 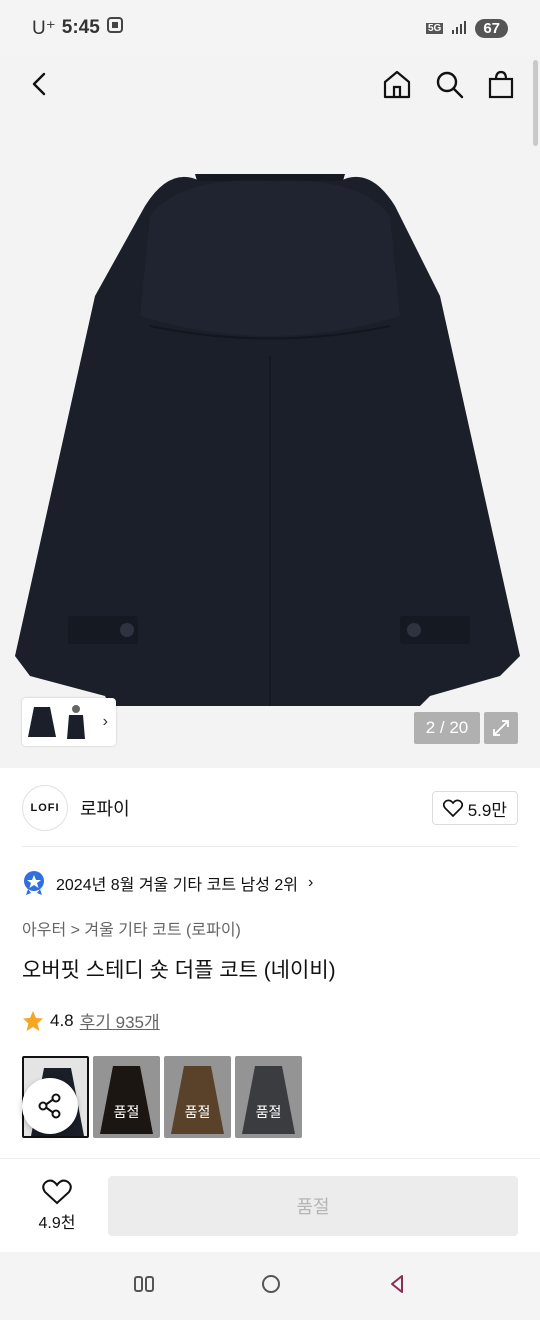 I want to click on system-navigation, so click(x=270, y=1286).